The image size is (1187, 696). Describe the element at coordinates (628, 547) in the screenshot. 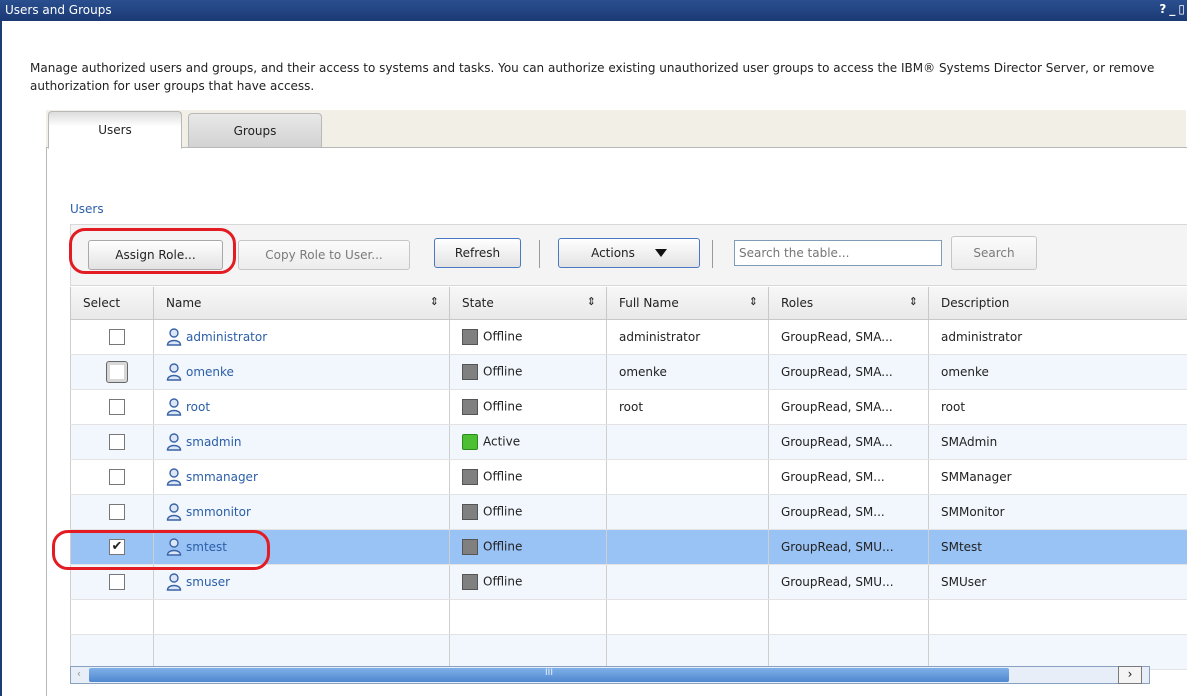

I see `table-row: ✔ smtest Offline GroupRead, SMU... SMtest` at that location.